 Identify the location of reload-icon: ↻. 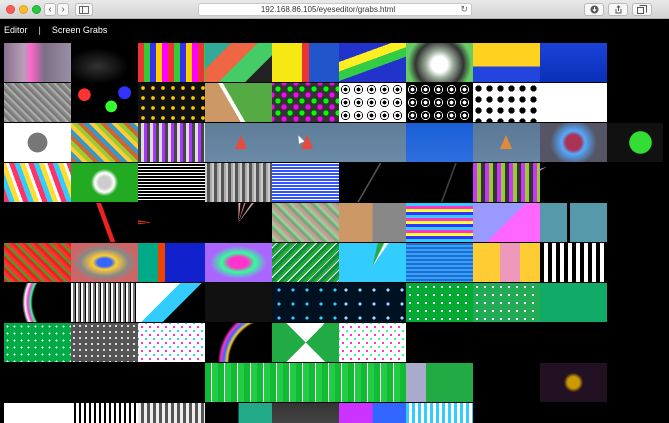
(464, 9).